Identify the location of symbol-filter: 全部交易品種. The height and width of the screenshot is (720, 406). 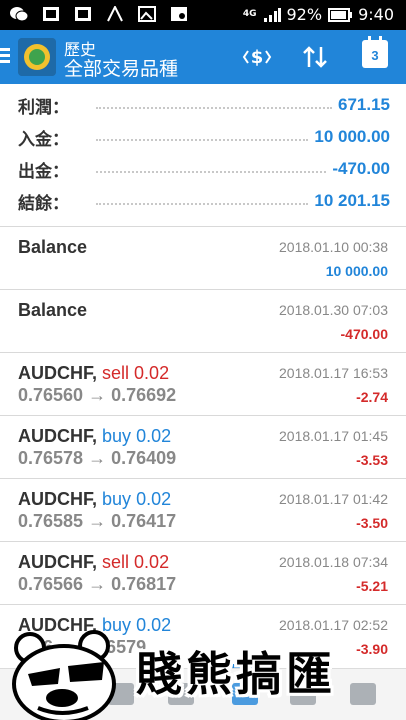
(121, 67).